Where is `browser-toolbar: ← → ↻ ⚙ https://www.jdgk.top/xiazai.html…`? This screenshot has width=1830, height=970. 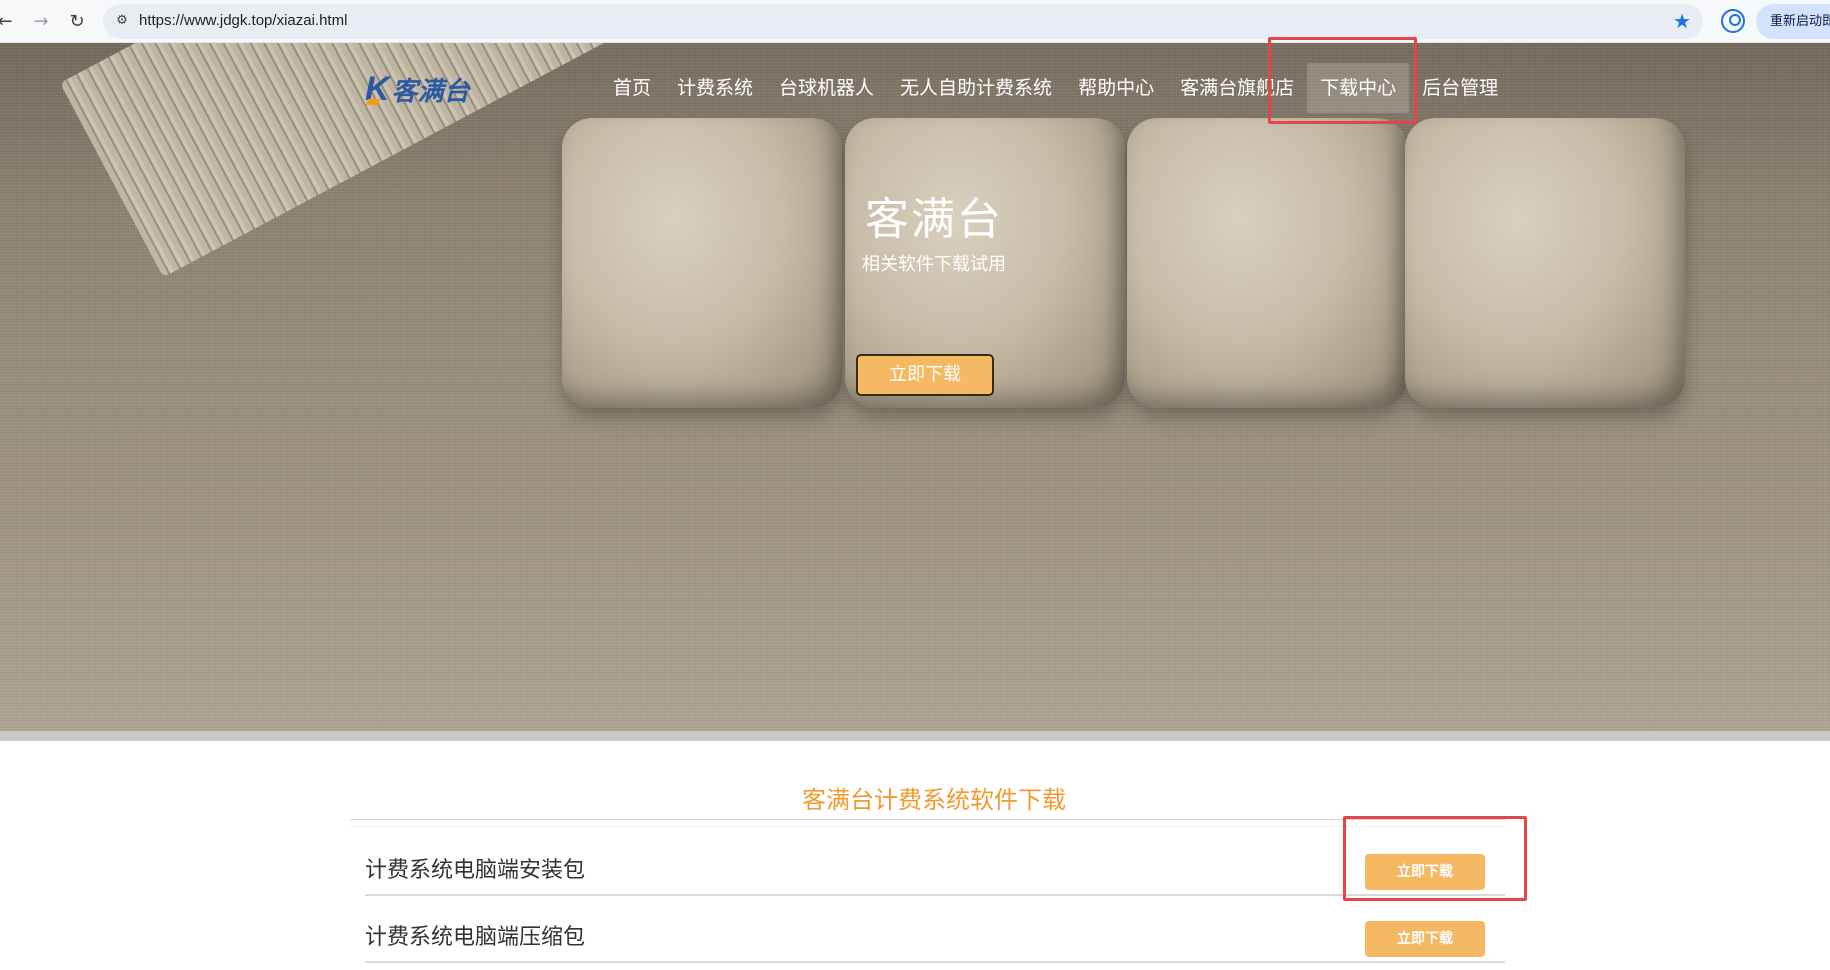
browser-toolbar: ← → ↻ ⚙ https://www.jdgk.top/xiazai.html… is located at coordinates (915, 21).